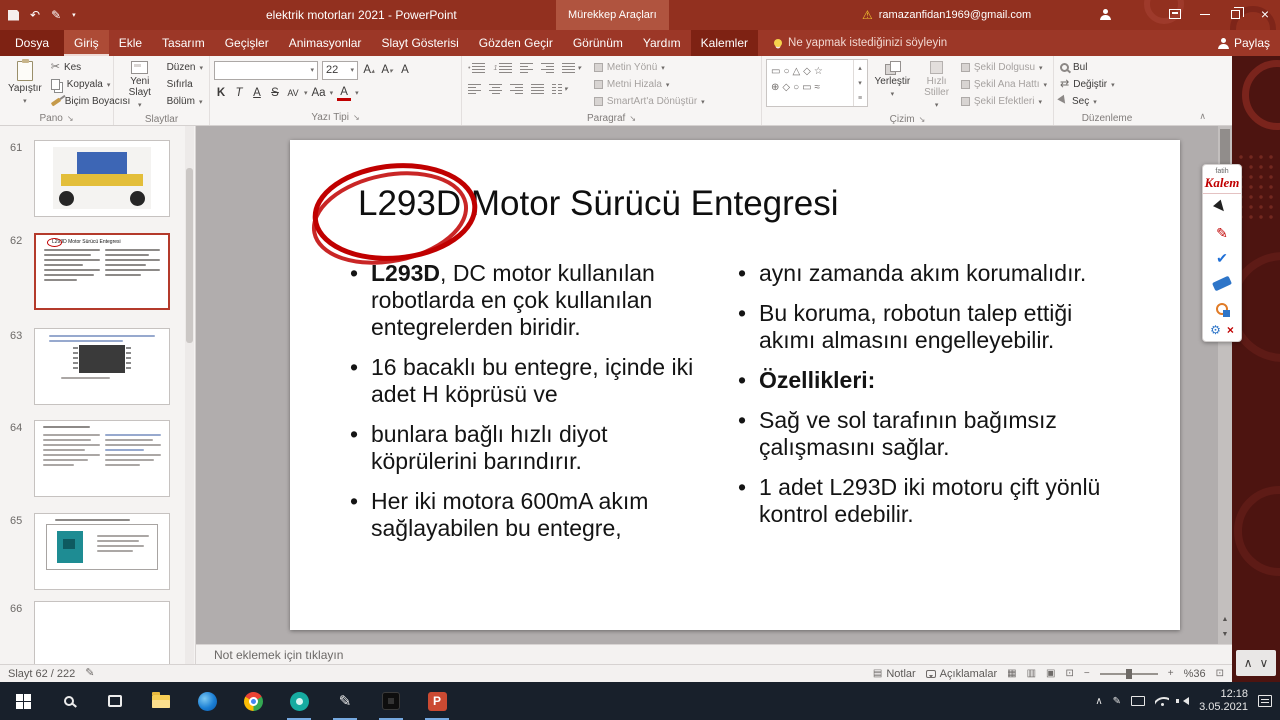 The height and width of the screenshot is (720, 1280). Describe the element at coordinates (474, 89) in the screenshot. I see `align-left-button` at that location.